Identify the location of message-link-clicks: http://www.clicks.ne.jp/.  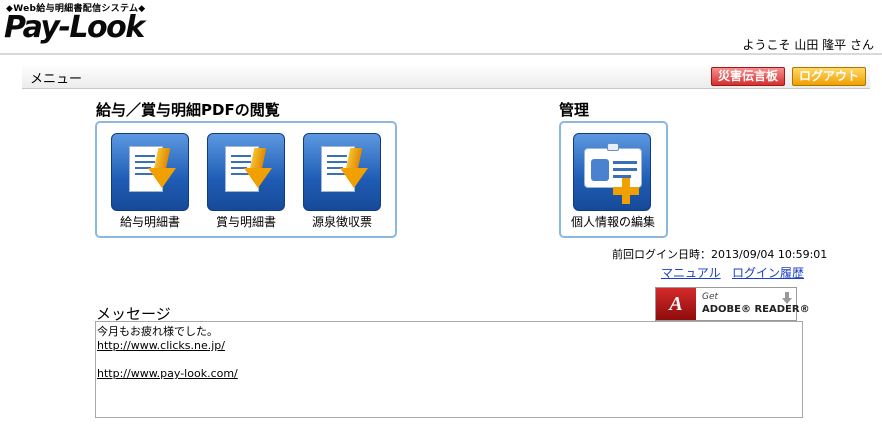
(449, 346).